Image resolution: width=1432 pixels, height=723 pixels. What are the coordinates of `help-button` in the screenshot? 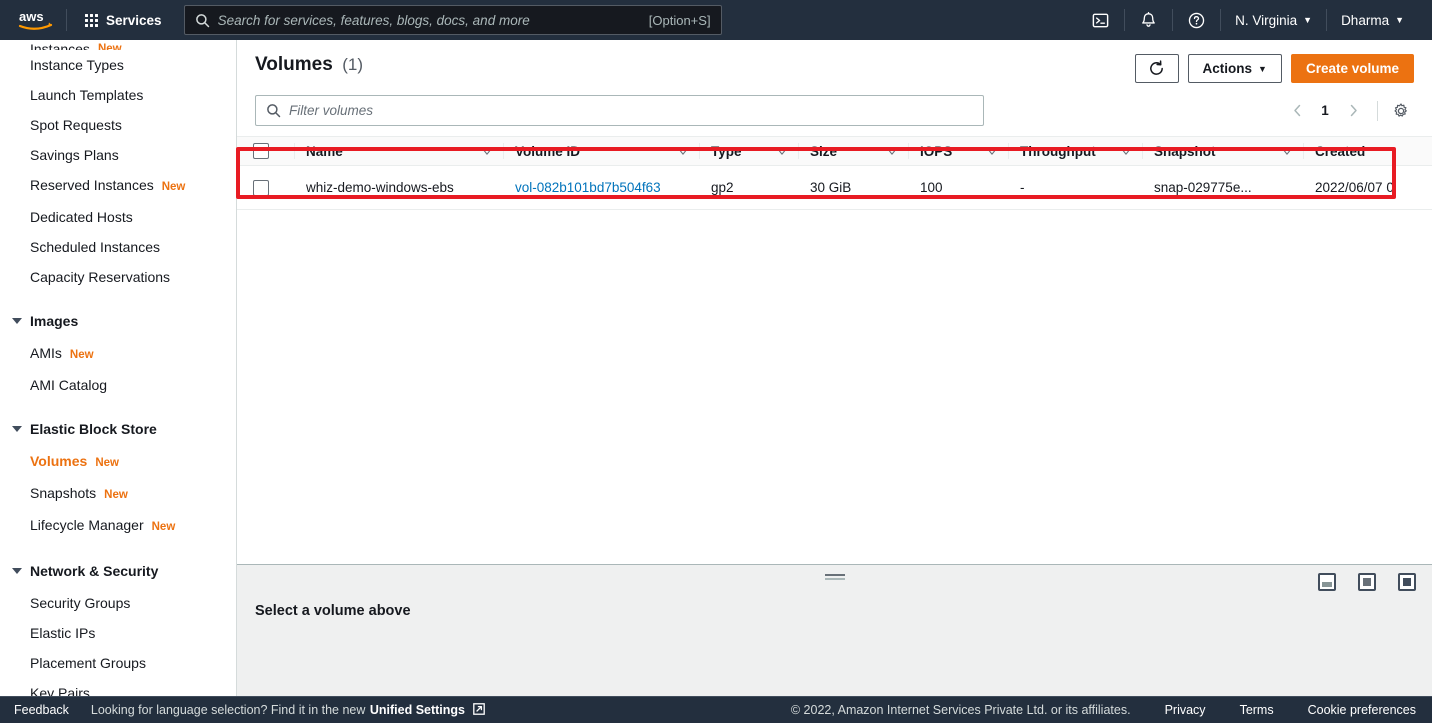 It's located at (1196, 20).